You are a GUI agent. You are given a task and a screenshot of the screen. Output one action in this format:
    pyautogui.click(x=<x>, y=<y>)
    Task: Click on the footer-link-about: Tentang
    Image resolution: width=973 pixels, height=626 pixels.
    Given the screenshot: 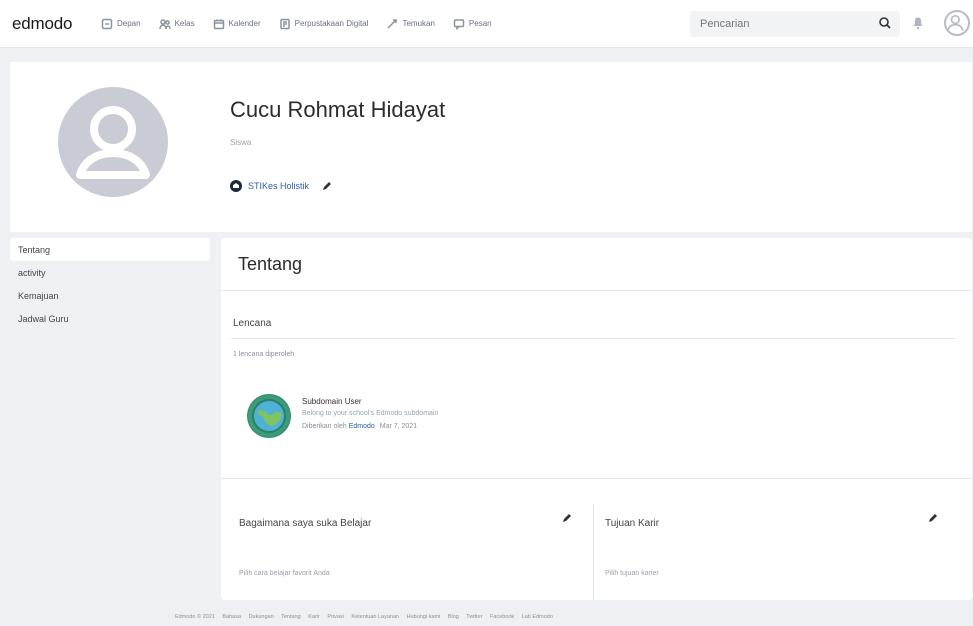 What is the action you would take?
    pyautogui.click(x=291, y=617)
    